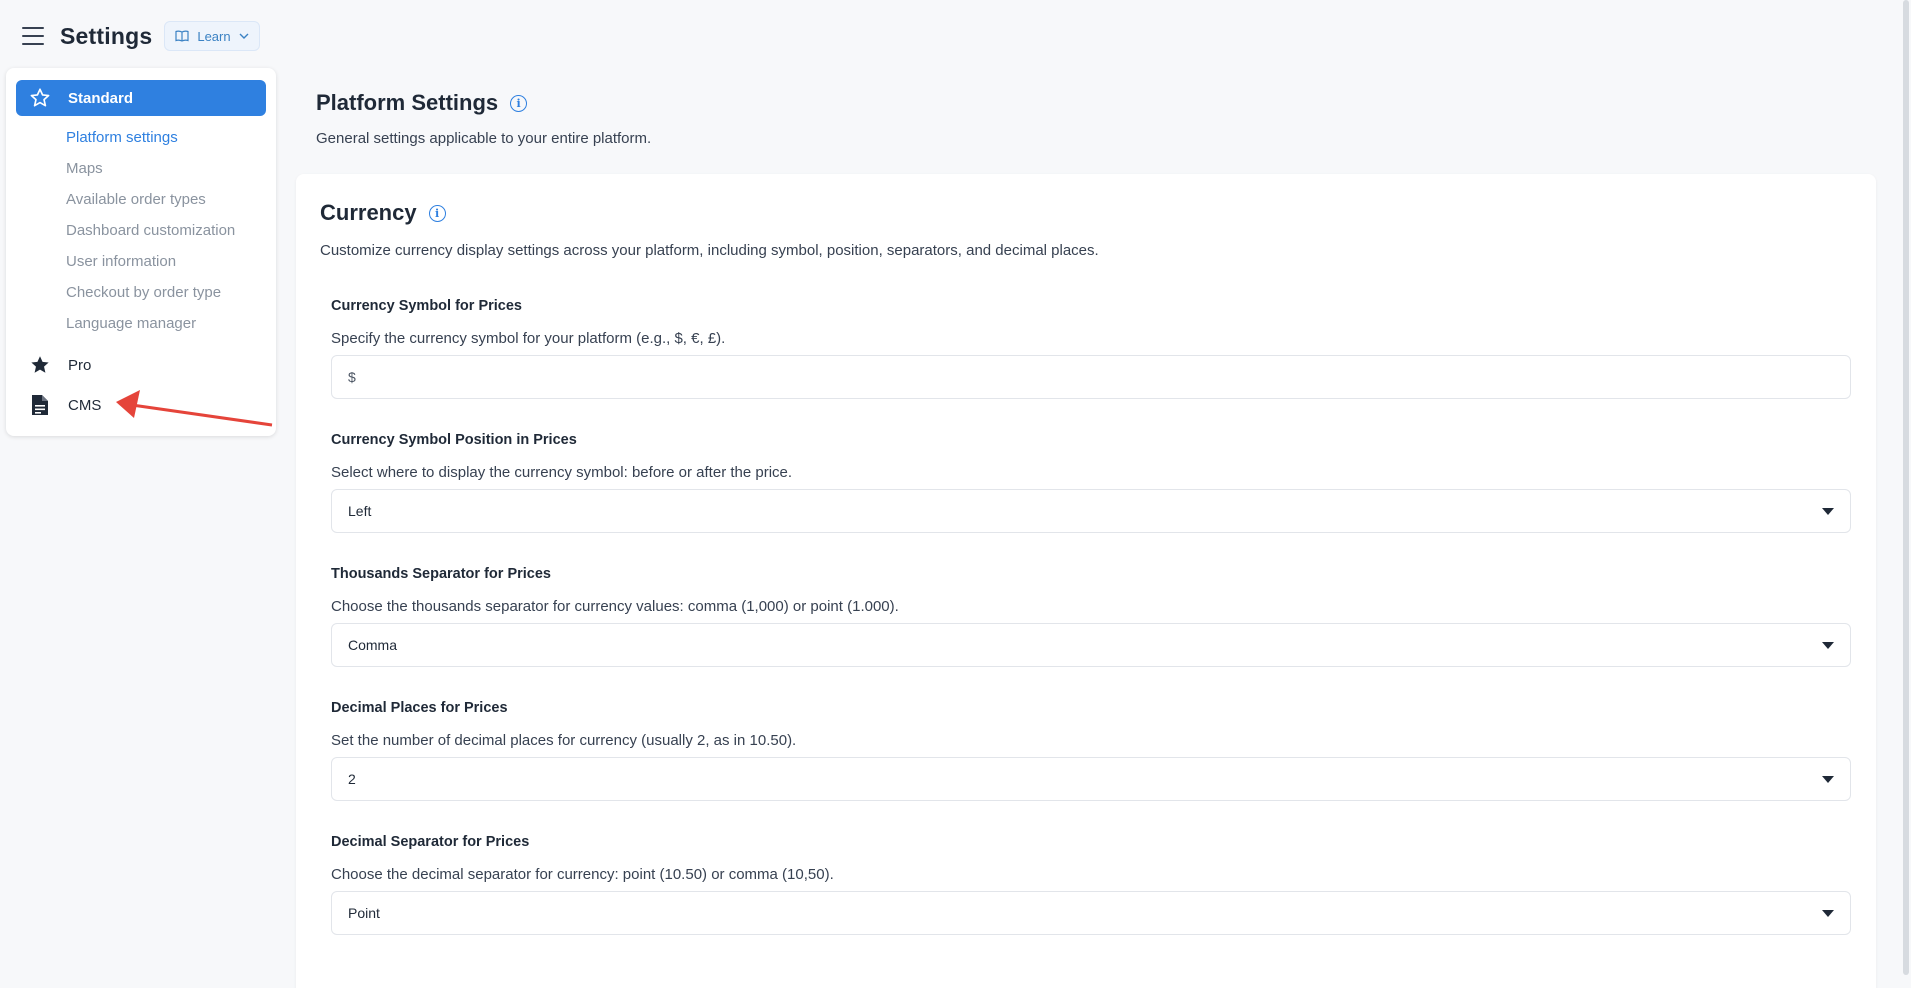  I want to click on select-value: Left, so click(360, 511).